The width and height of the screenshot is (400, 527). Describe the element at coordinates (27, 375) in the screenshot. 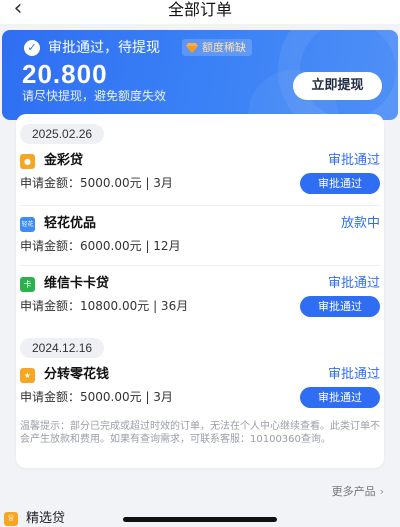

I see `fenzhuan-logo-icon: ★` at that location.